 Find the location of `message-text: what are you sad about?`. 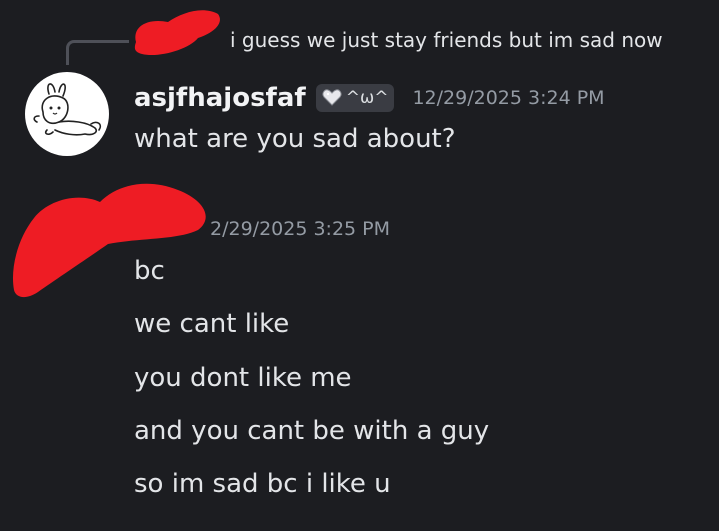

message-text: what are you sad about? is located at coordinates (295, 139).